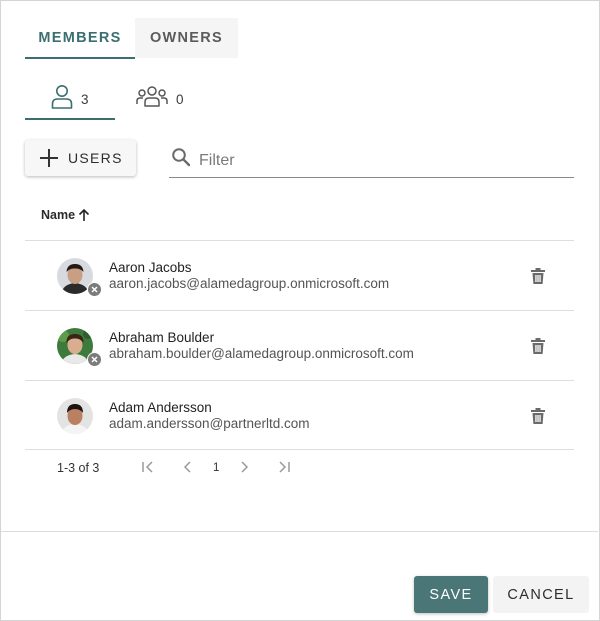 The image size is (600, 621). I want to click on search-icon, so click(181, 159).